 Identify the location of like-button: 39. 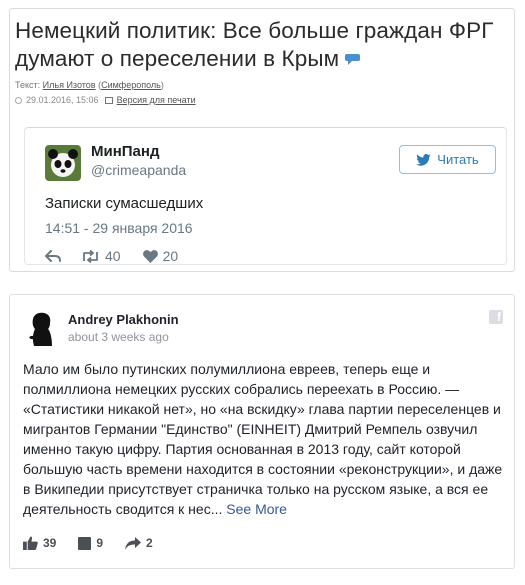
(39, 543).